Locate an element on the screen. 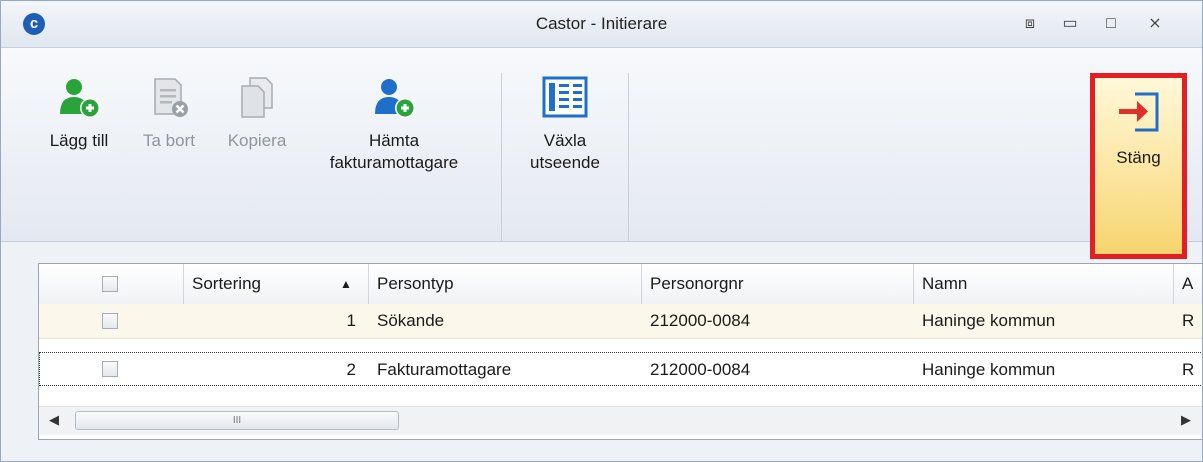  add-button-label: Lägg till is located at coordinates (79, 140).